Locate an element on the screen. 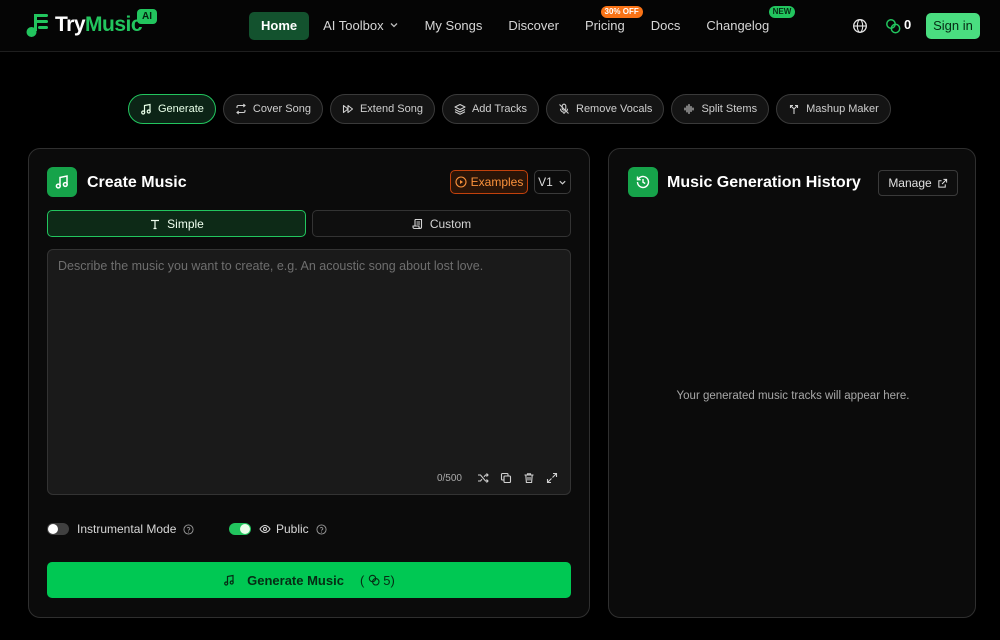 This screenshot has width=1000, height=640. tool-split-stems: Split Stems is located at coordinates (720, 109).